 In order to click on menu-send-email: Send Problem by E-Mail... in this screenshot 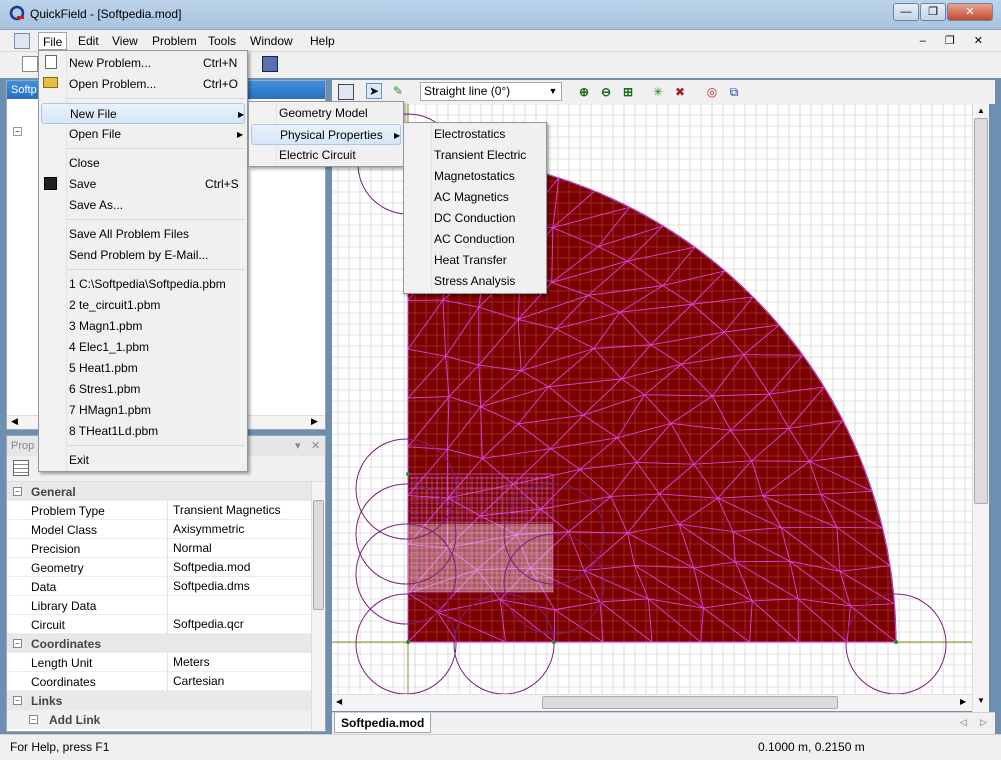, I will do `click(143, 255)`.